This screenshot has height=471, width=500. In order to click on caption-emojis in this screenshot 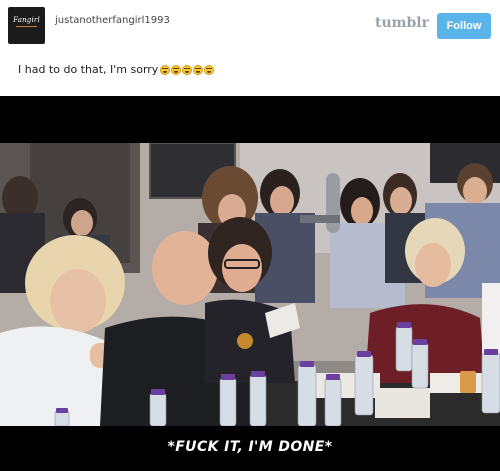, I will do `click(187, 69)`.